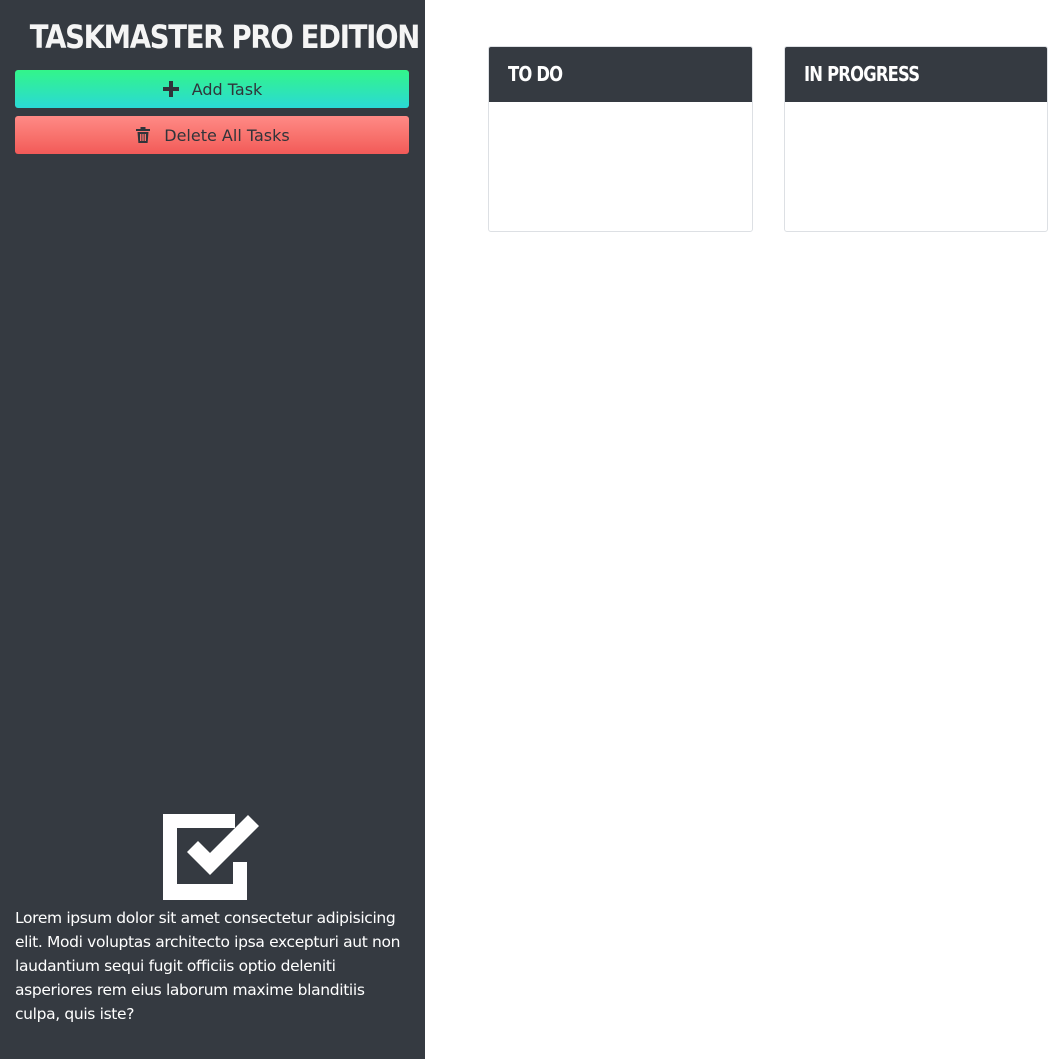 Image resolution: width=1058 pixels, height=1059 pixels. Describe the element at coordinates (620, 74) in the screenshot. I see `column-todo-header: TO DO` at that location.